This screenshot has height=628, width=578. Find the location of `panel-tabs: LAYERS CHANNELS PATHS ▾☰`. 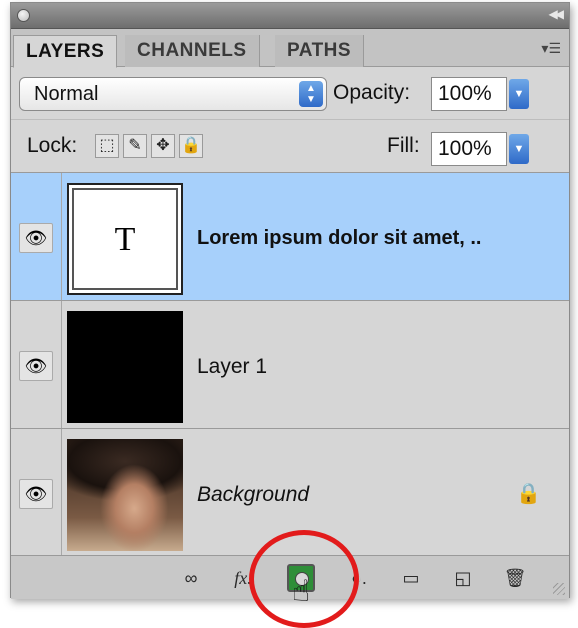

panel-tabs: LAYERS CHANNELS PATHS ▾☰ is located at coordinates (290, 48).